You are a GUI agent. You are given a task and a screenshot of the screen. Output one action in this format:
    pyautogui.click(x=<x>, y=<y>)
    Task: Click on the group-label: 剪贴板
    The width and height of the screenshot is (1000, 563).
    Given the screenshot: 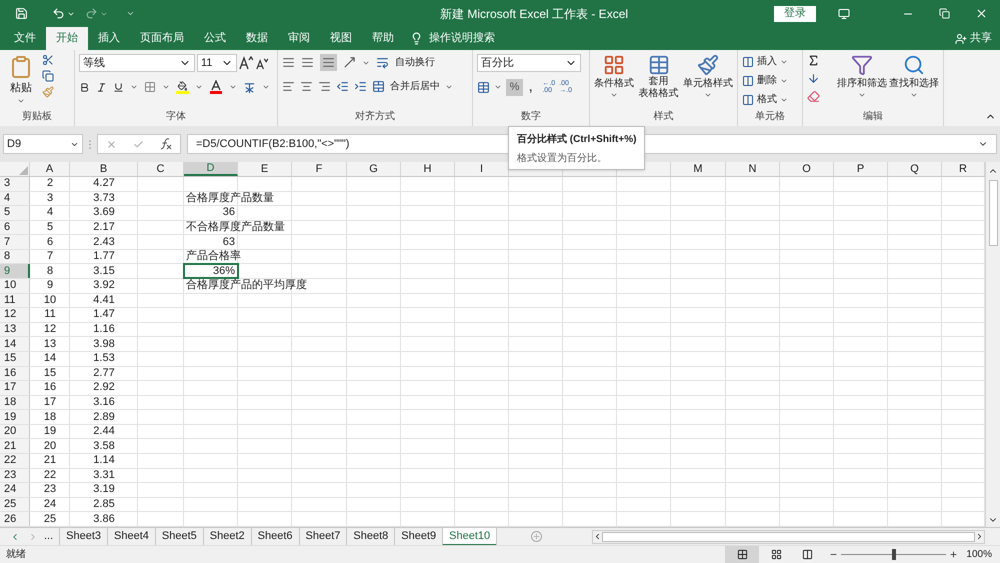 What is the action you would take?
    pyautogui.click(x=37, y=117)
    